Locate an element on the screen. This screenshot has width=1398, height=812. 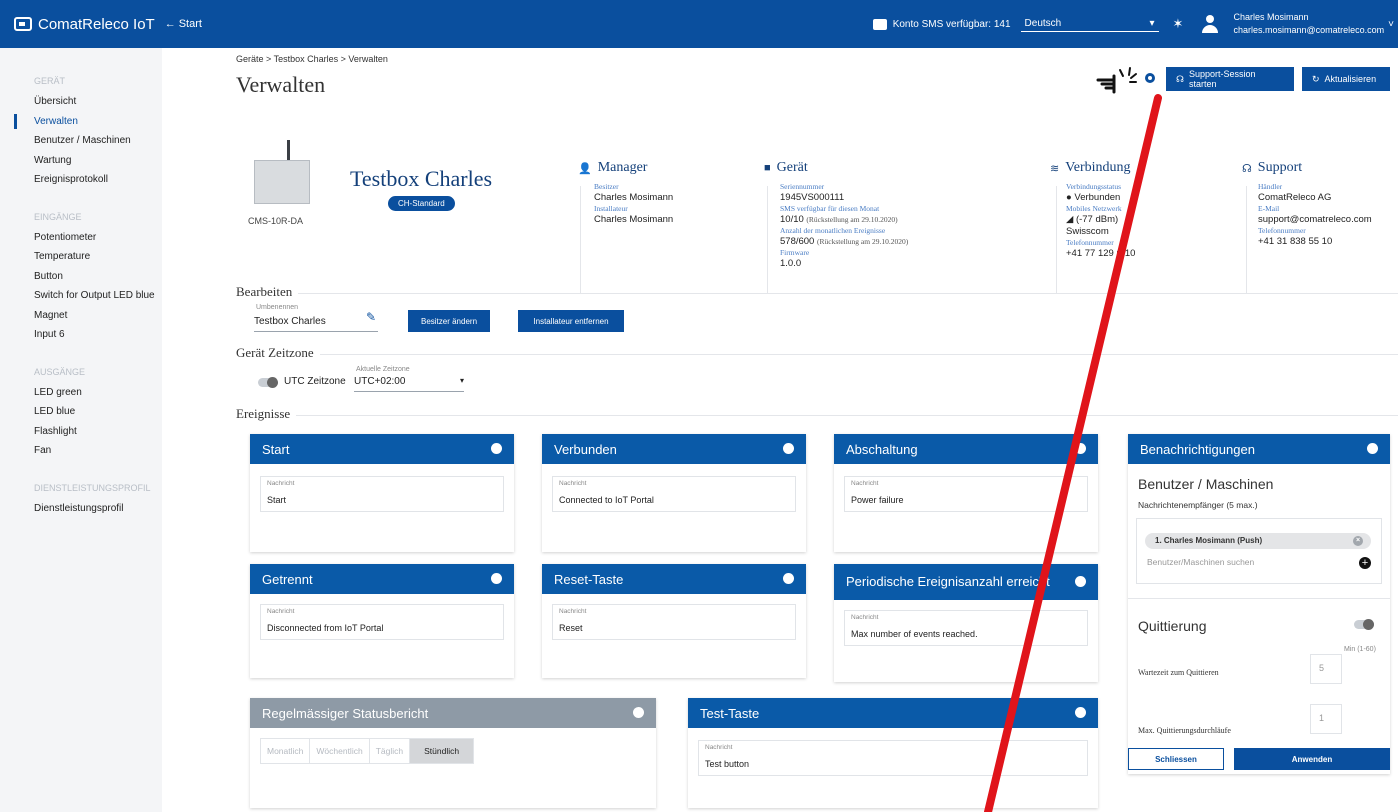
message-text: Max number of events reached. is located at coordinates (914, 634).